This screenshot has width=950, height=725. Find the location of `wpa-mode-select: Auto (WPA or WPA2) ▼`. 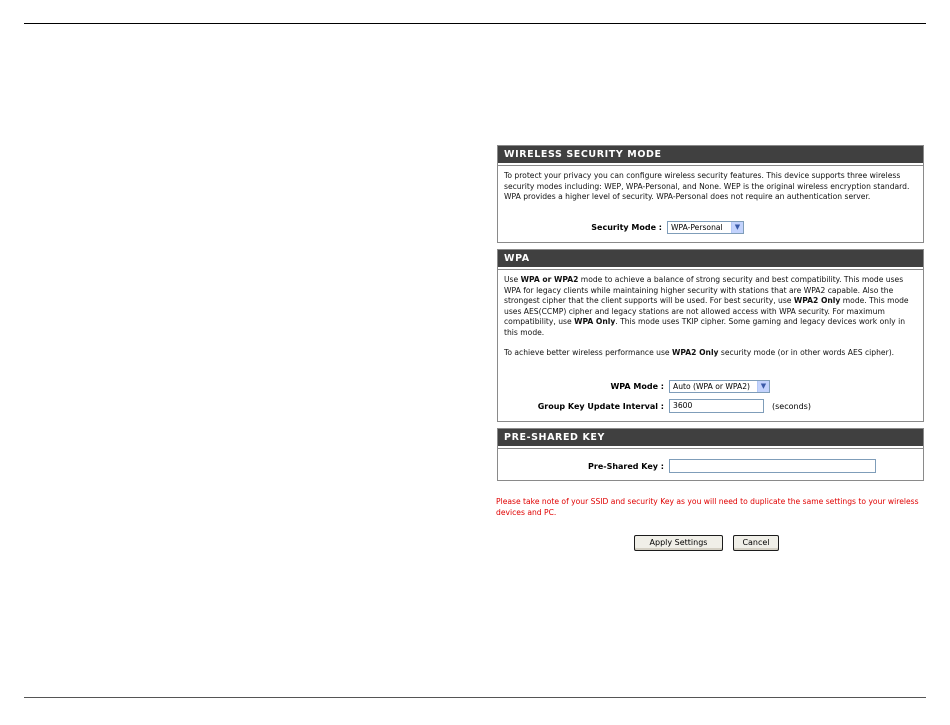

wpa-mode-select: Auto (WPA or WPA2) ▼ is located at coordinates (719, 386).